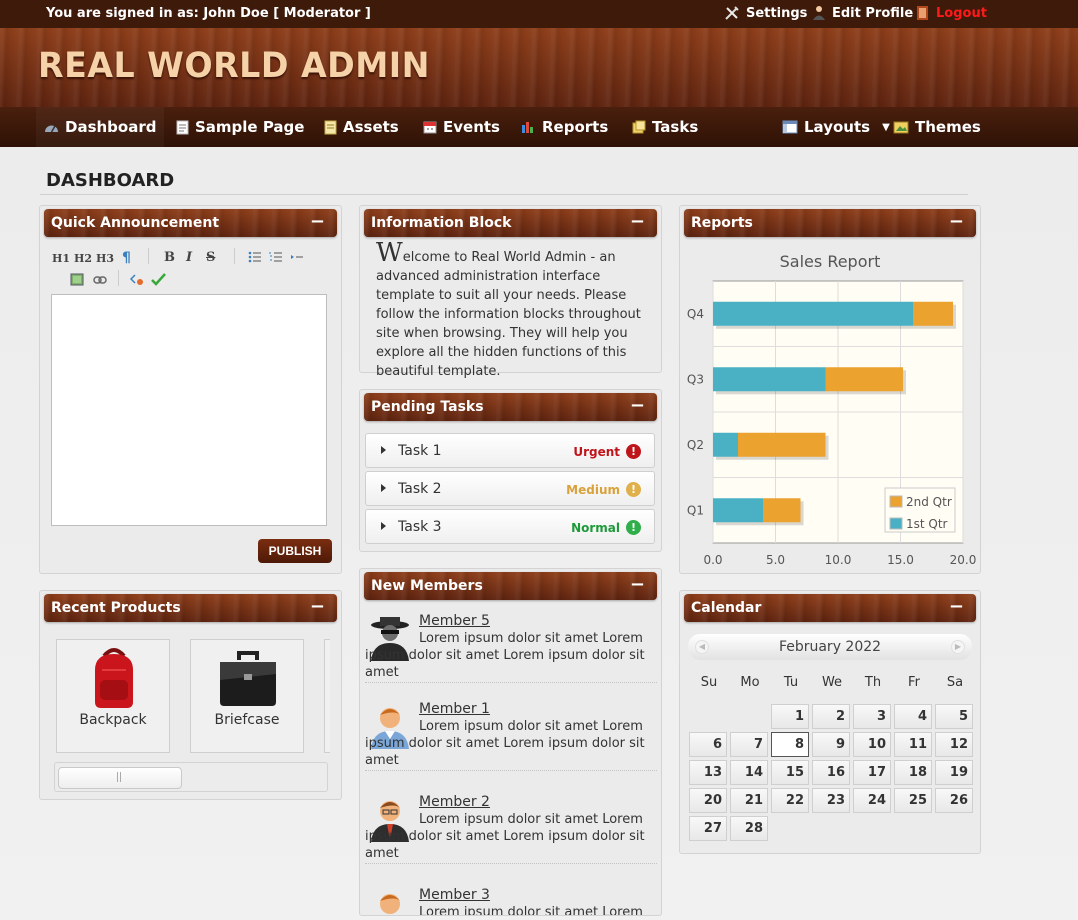 The width and height of the screenshot is (1078, 920). Describe the element at coordinates (564, 127) in the screenshot. I see `nav-item-reports: Reports` at that location.